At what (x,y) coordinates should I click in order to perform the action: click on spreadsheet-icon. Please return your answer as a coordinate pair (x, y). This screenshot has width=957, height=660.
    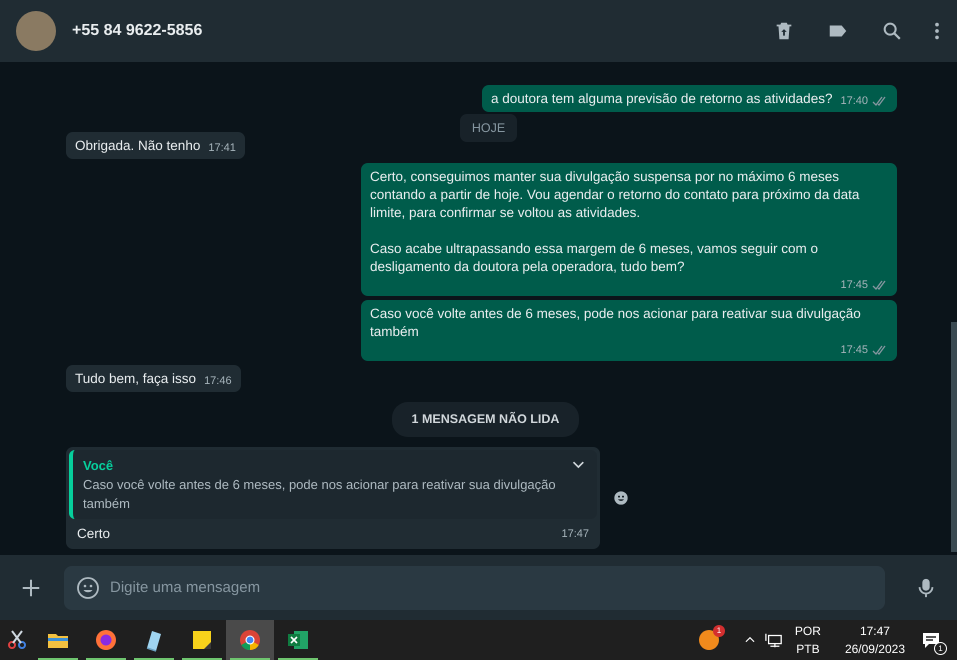
    Looking at the image, I should click on (298, 640).